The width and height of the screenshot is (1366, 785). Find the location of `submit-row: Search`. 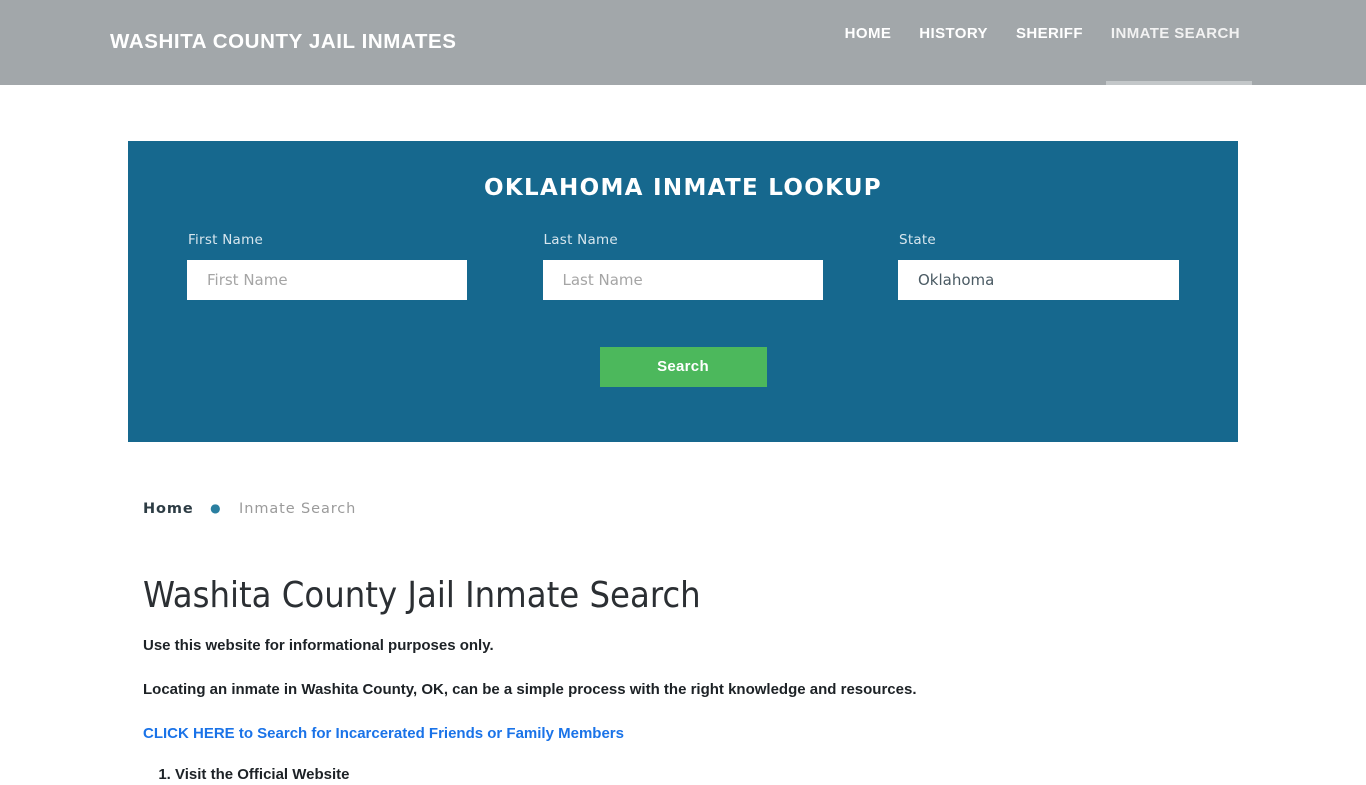

submit-row: Search is located at coordinates (683, 366).